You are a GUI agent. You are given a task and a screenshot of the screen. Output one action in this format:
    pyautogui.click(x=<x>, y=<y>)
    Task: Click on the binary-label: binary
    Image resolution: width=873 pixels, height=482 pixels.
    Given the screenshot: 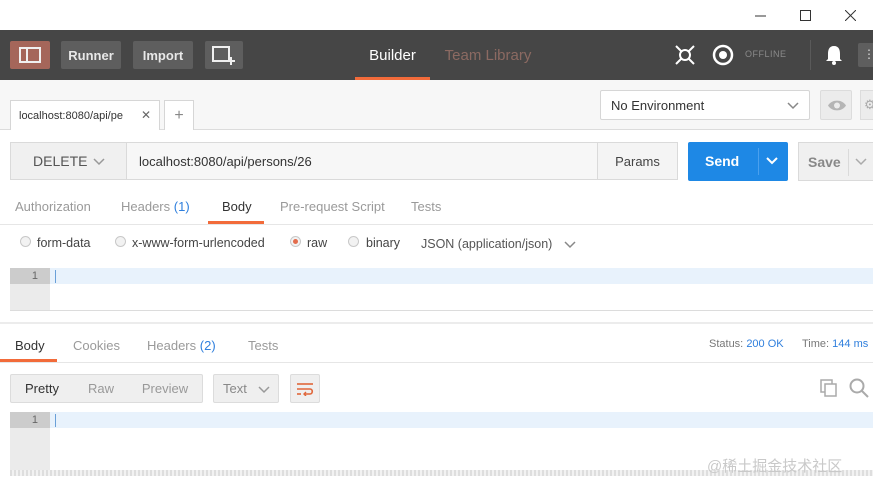 What is the action you would take?
    pyautogui.click(x=383, y=243)
    